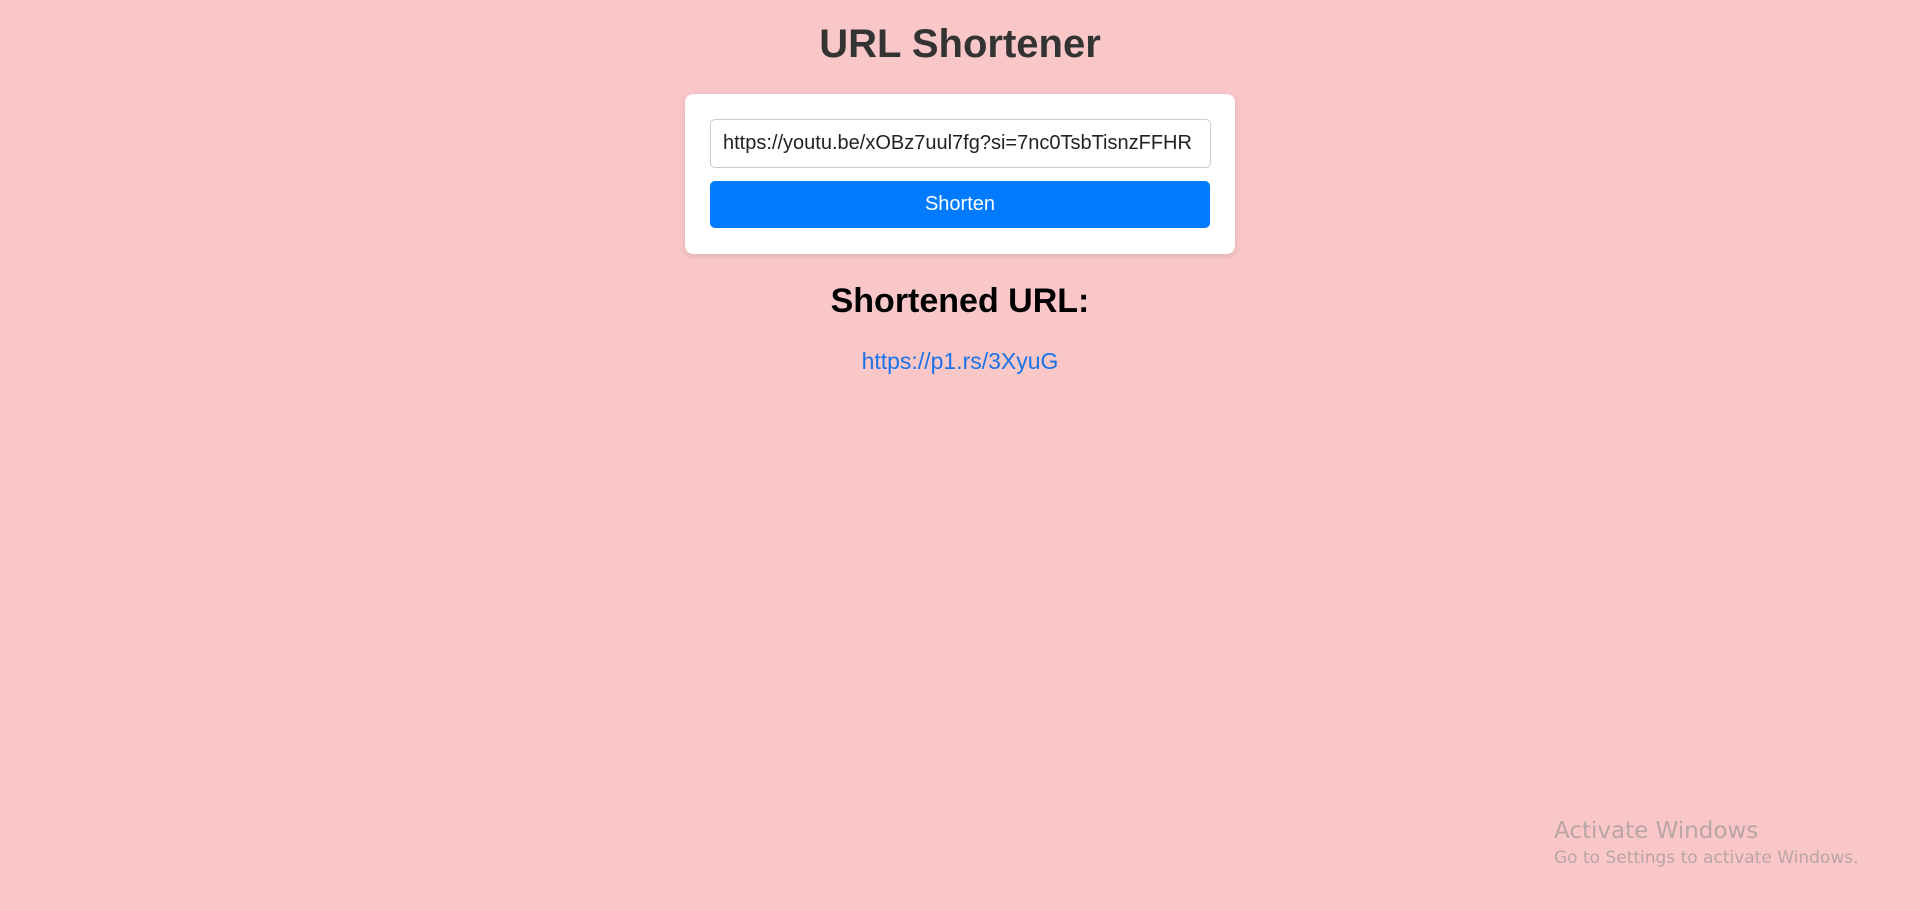 The image size is (1920, 911). Describe the element at coordinates (960, 44) in the screenshot. I see `page-title: URL Shortener` at that location.